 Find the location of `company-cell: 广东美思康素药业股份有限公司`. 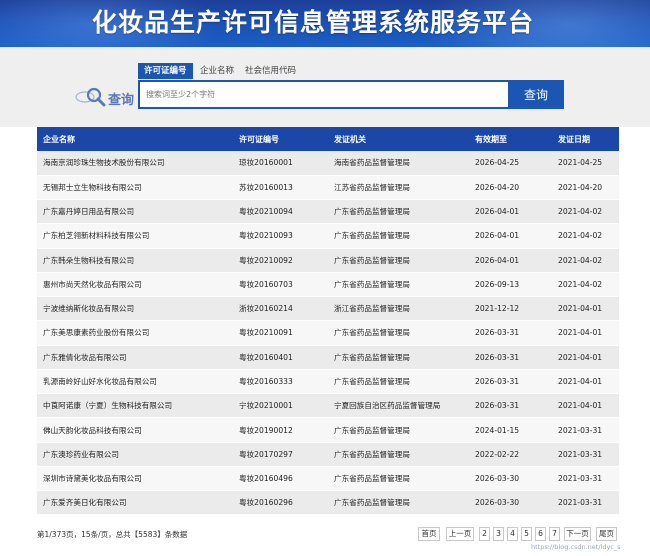

company-cell: 广东美思康素药业股份有限公司 is located at coordinates (135, 333).